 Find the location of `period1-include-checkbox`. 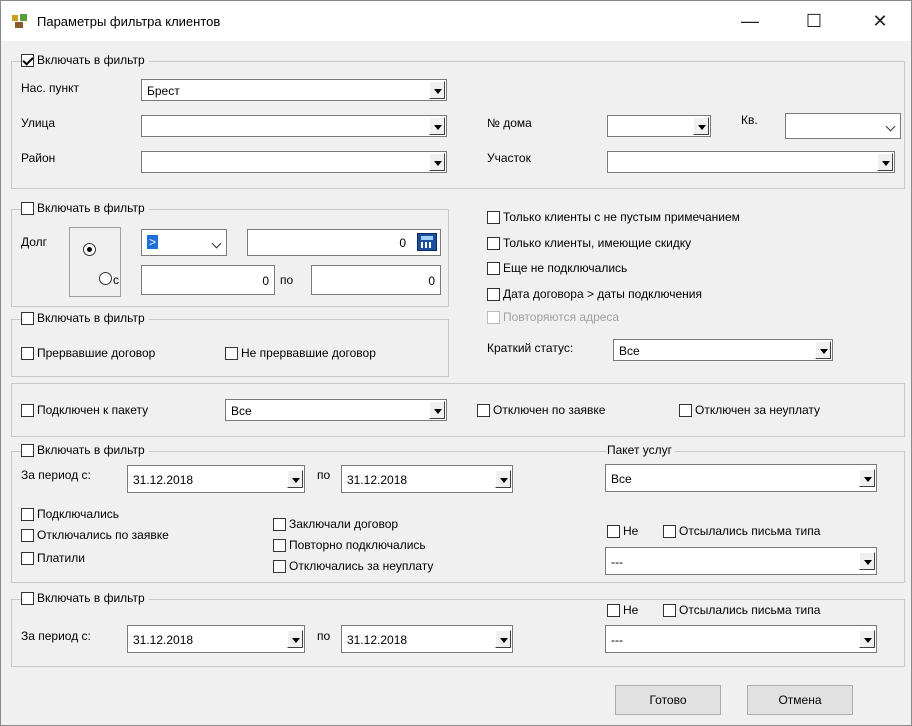

period1-include-checkbox is located at coordinates (27, 450).